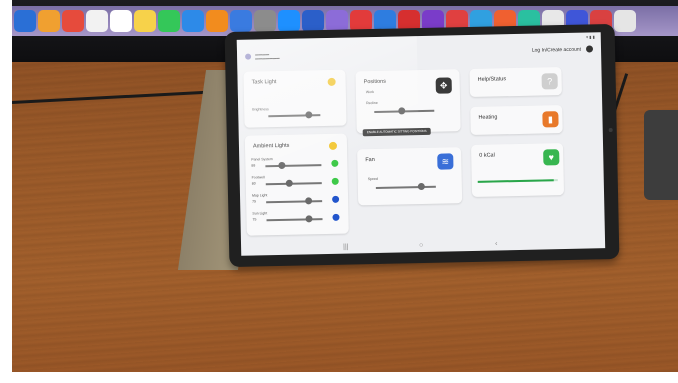 The width and height of the screenshot is (678, 383). I want to click on home-icon: ○, so click(421, 245).